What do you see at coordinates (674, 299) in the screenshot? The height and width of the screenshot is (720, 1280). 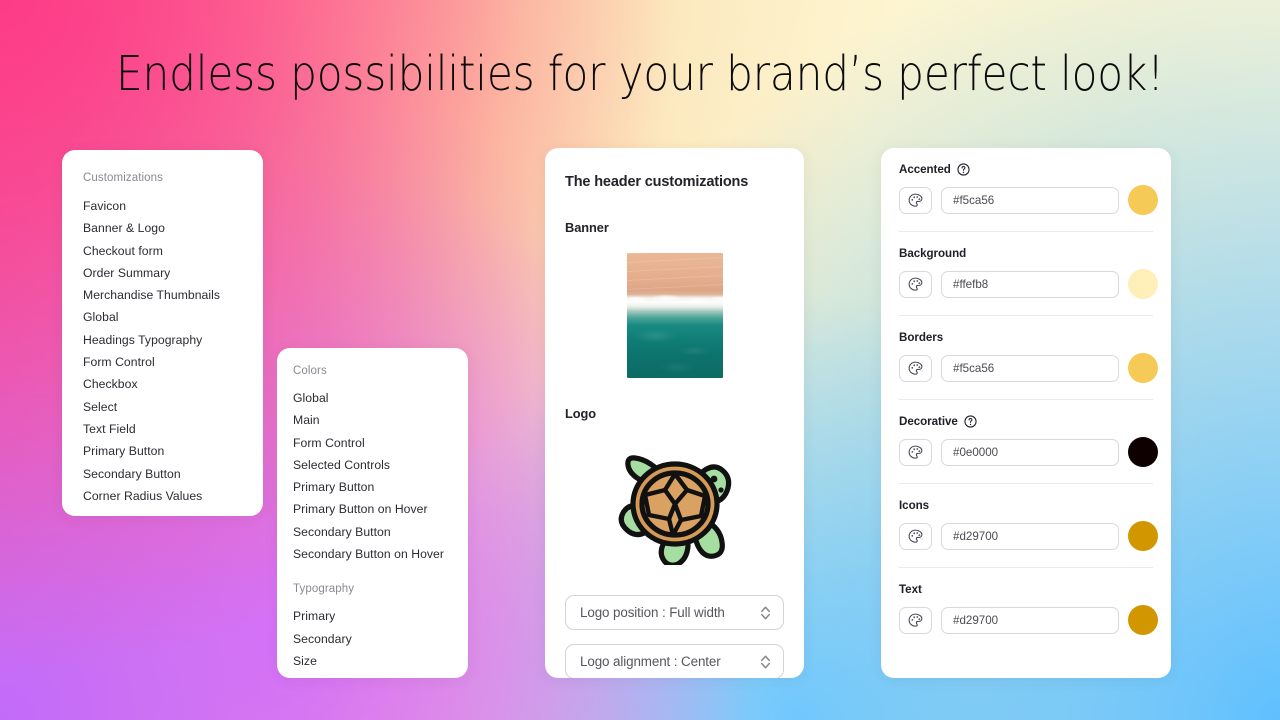 I see `wave-foam` at bounding box center [674, 299].